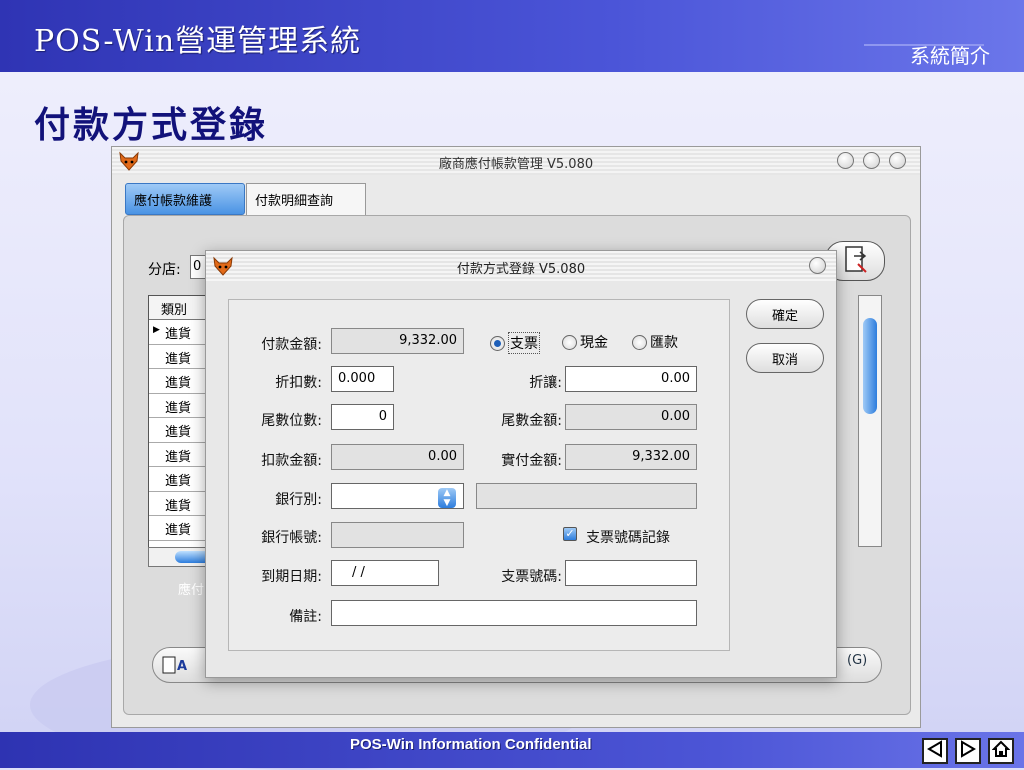 This screenshot has width=1024, height=770. Describe the element at coordinates (631, 573) in the screenshot. I see `check-number-field` at that location.